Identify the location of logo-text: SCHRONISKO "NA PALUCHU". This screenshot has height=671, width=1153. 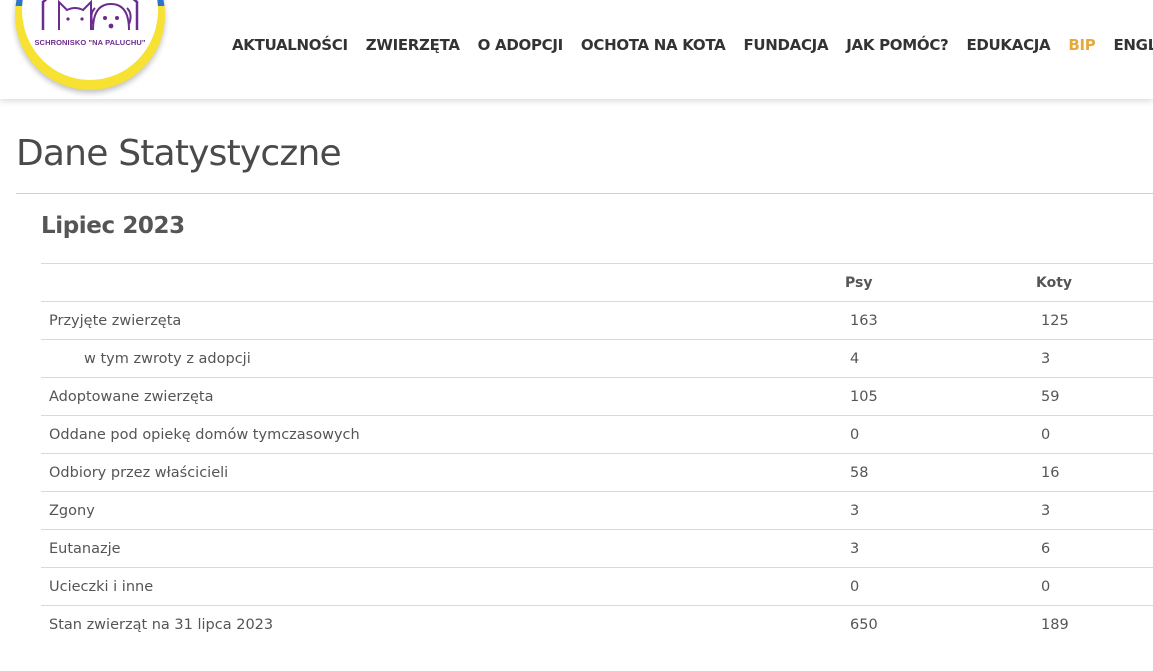
(90, 42).